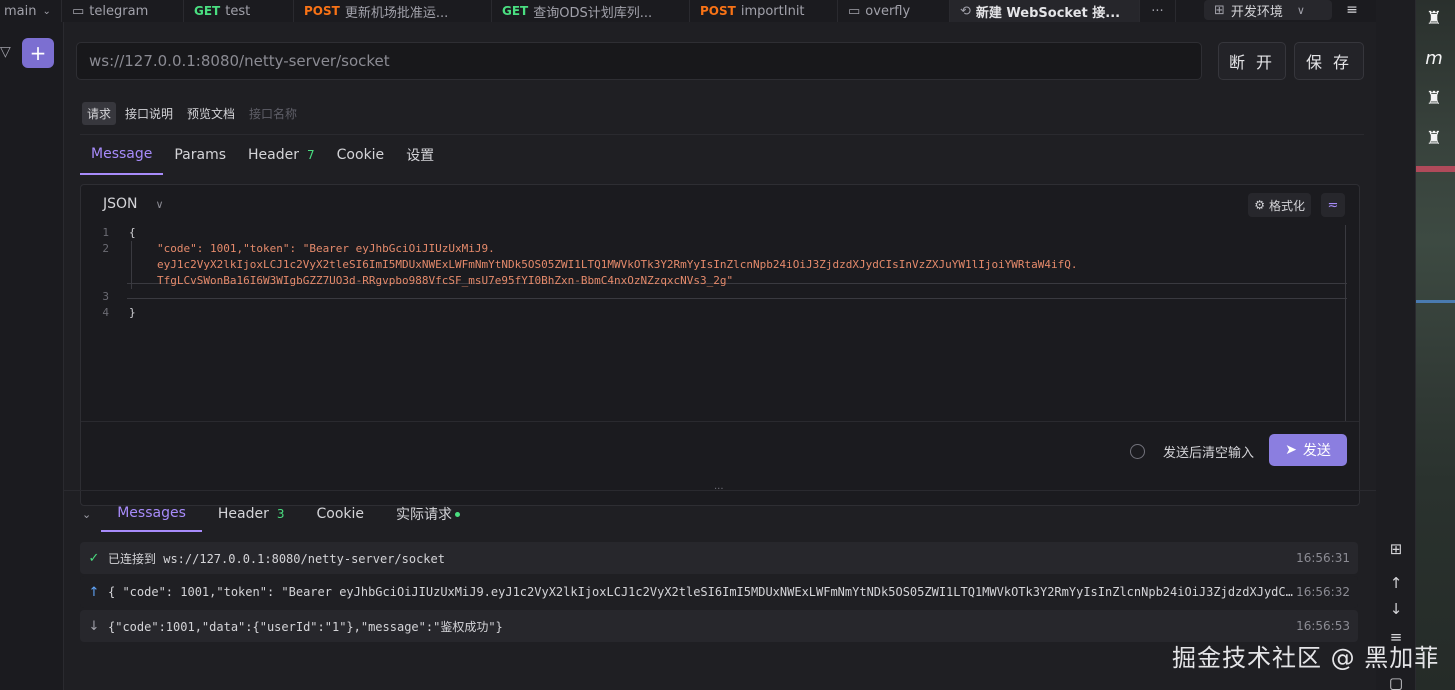 The height and width of the screenshot is (690, 1455). I want to click on format-select: JSON, so click(120, 204).